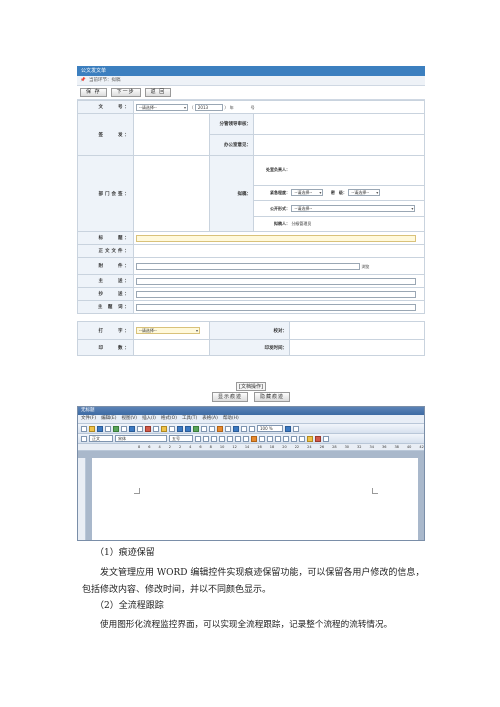  Describe the element at coordinates (148, 428) in the screenshot. I see `cut-icon` at that location.